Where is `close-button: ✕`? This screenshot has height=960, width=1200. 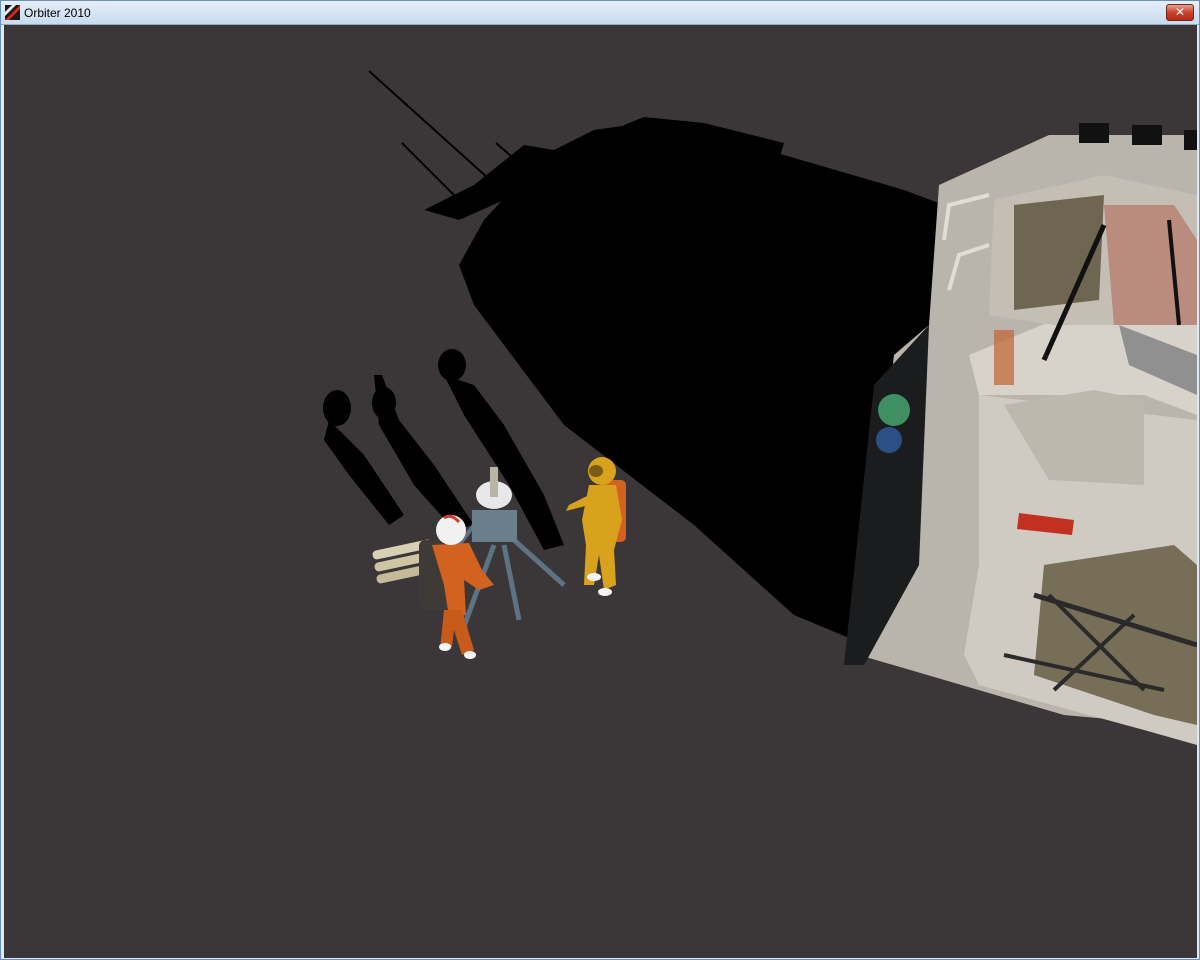 close-button: ✕ is located at coordinates (1180, 12).